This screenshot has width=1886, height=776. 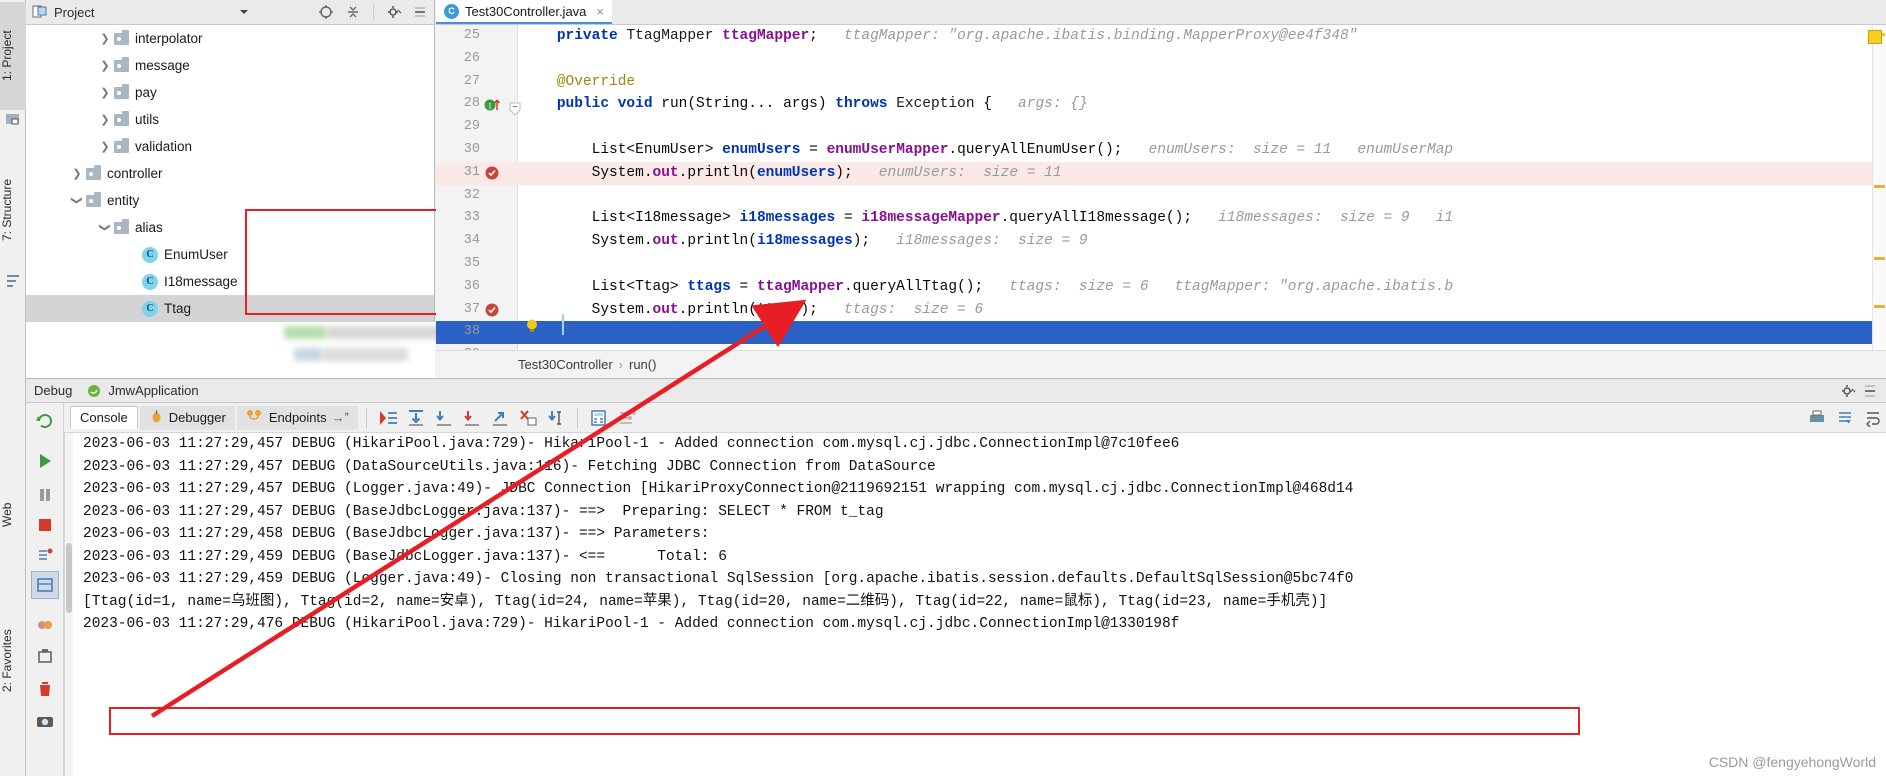 What do you see at coordinates (600, 11) in the screenshot?
I see `close-icon: ×` at bounding box center [600, 11].